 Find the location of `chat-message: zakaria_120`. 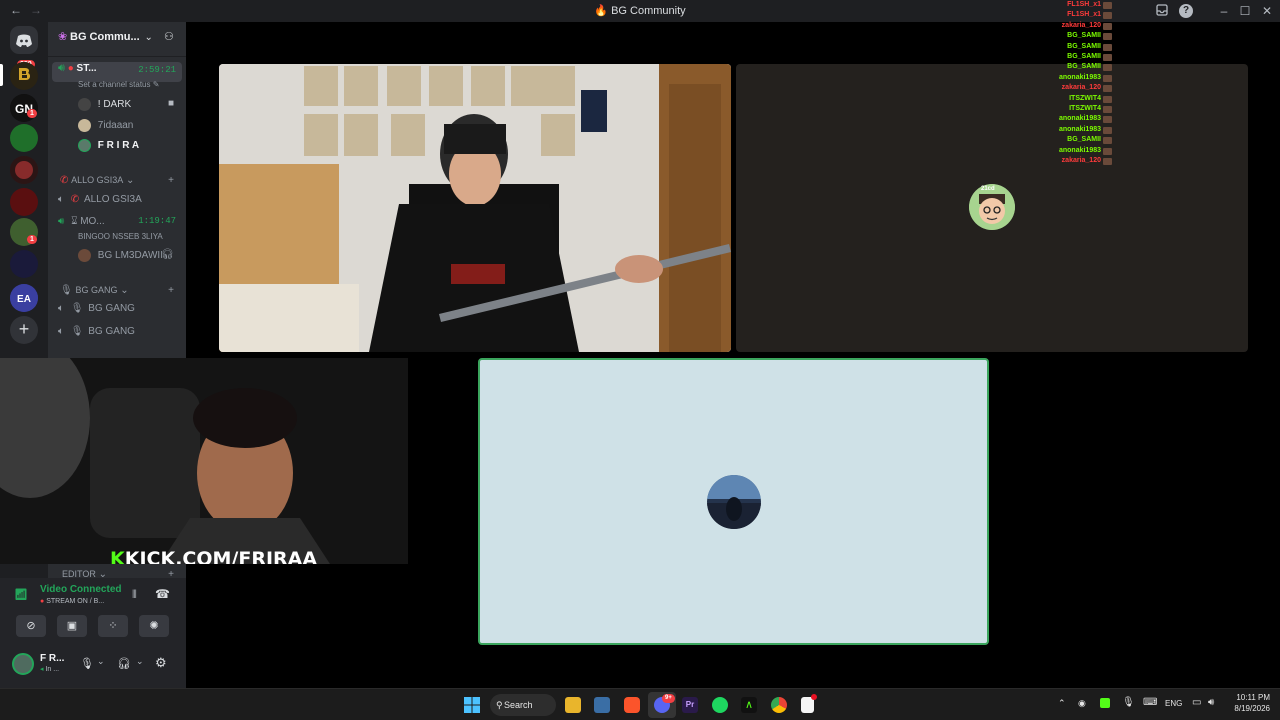

chat-message: zakaria_120 is located at coordinates (1078, 26).